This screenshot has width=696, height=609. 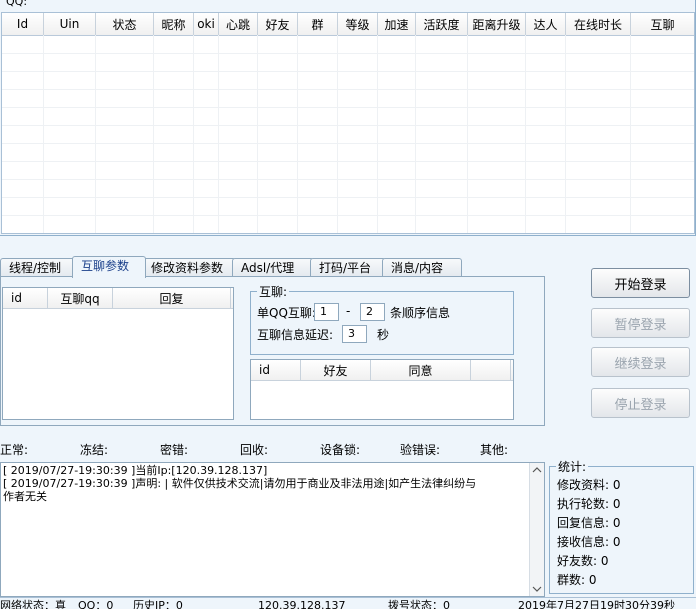 What do you see at coordinates (421, 370) in the screenshot?
I see `list-column-header: 同意` at bounding box center [421, 370].